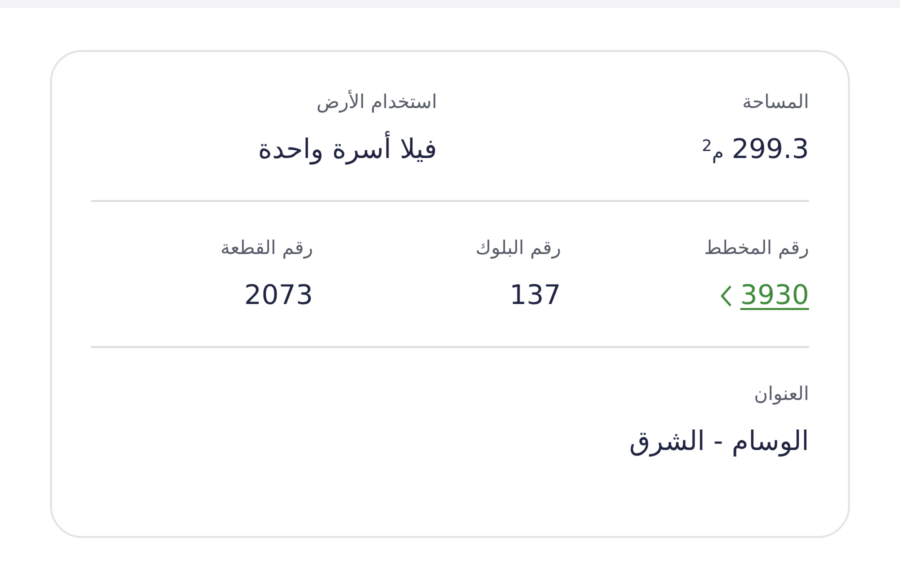 This screenshot has width=900, height=567. What do you see at coordinates (347, 150) in the screenshot?
I see `field-value: فيلا أسرة واحدة` at bounding box center [347, 150].